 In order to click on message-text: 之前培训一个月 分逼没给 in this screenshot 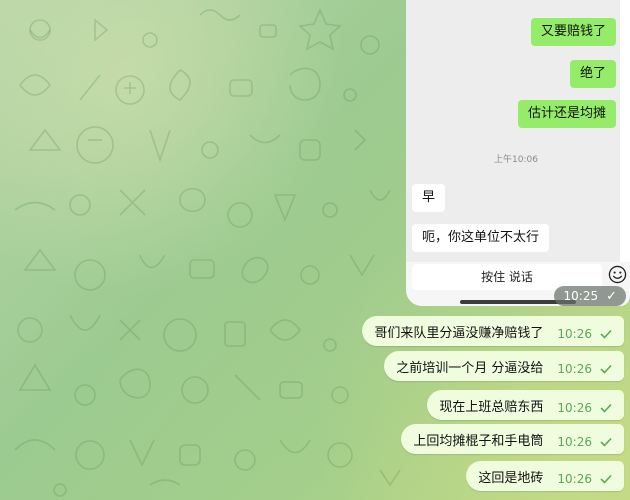, I will do `click(470, 368)`.